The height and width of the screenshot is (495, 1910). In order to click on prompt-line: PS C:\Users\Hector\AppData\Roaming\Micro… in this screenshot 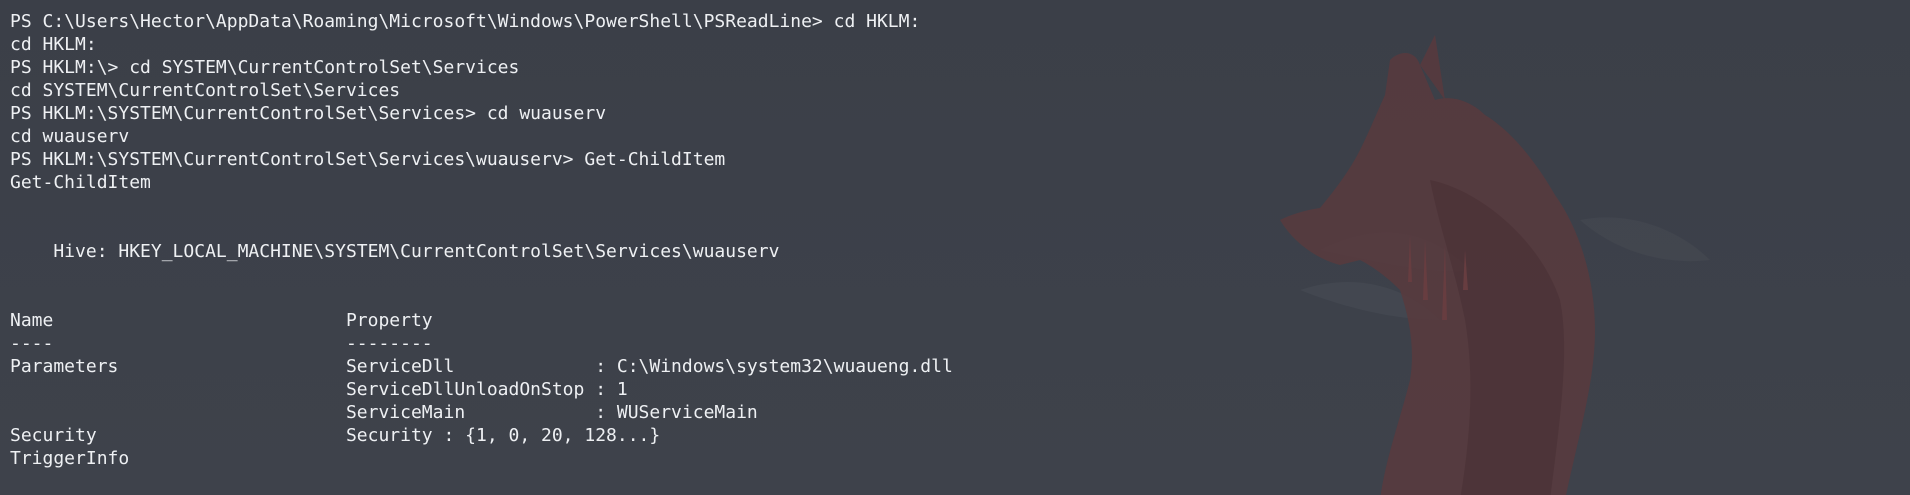, I will do `click(465, 21)`.